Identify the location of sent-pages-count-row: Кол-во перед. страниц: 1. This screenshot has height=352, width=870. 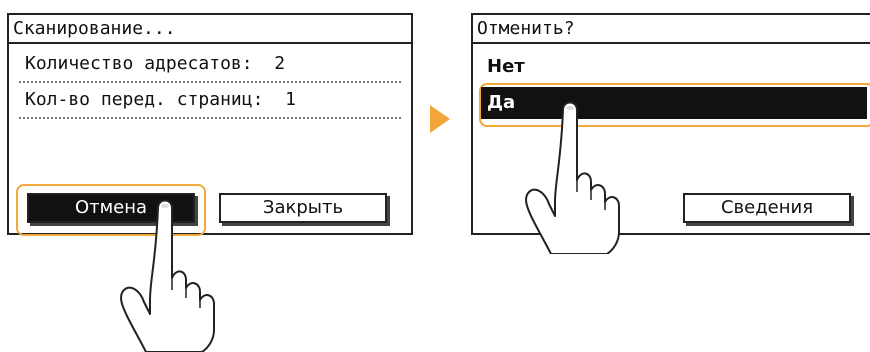
(210, 101).